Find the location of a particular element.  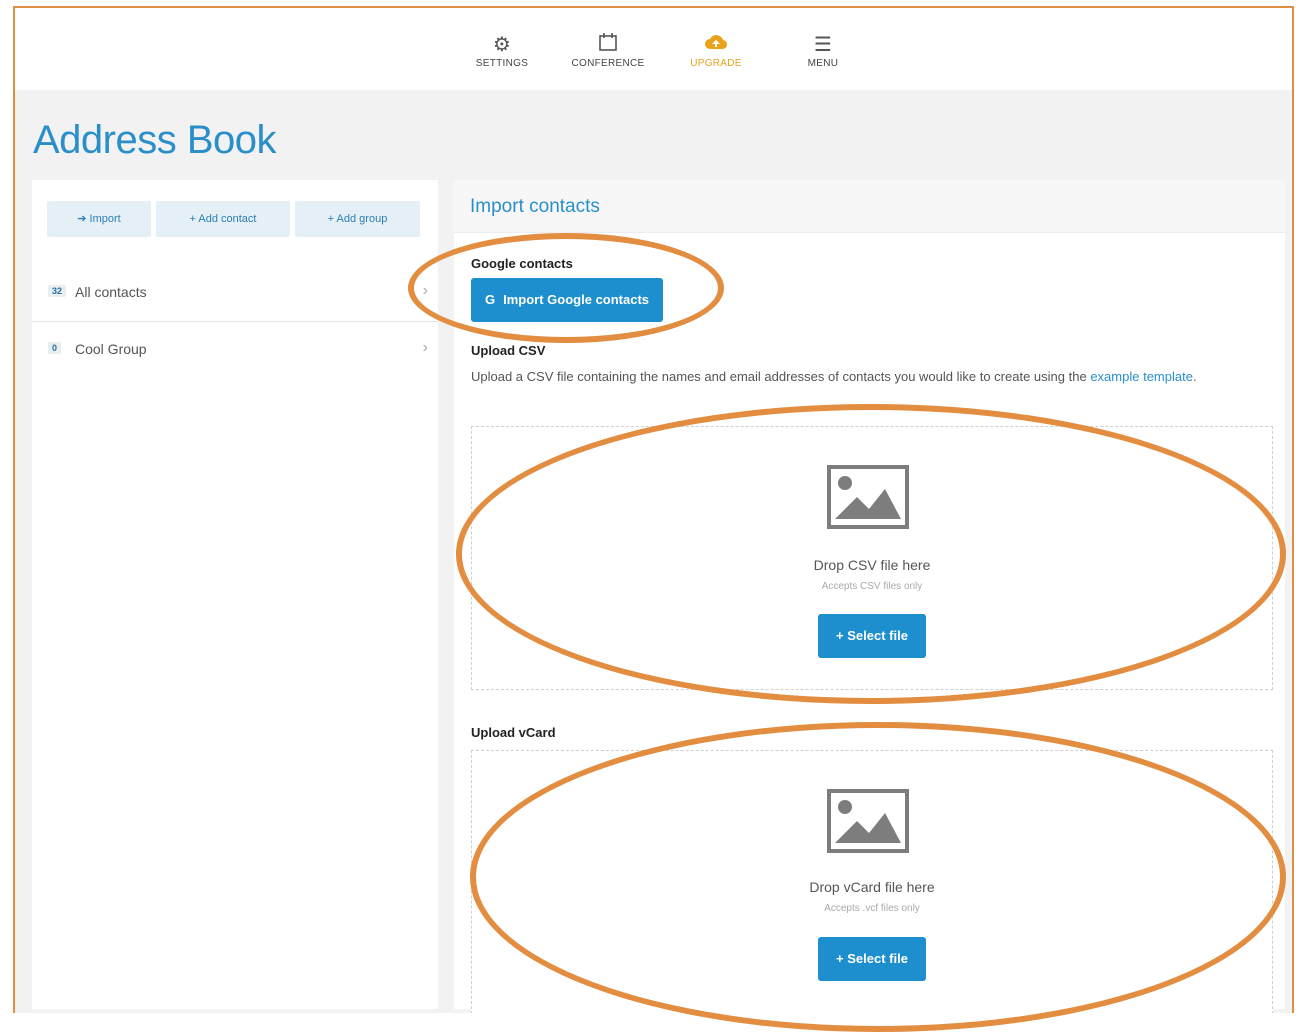

csv-drop-text: Drop CSV file here is located at coordinates (872, 565).